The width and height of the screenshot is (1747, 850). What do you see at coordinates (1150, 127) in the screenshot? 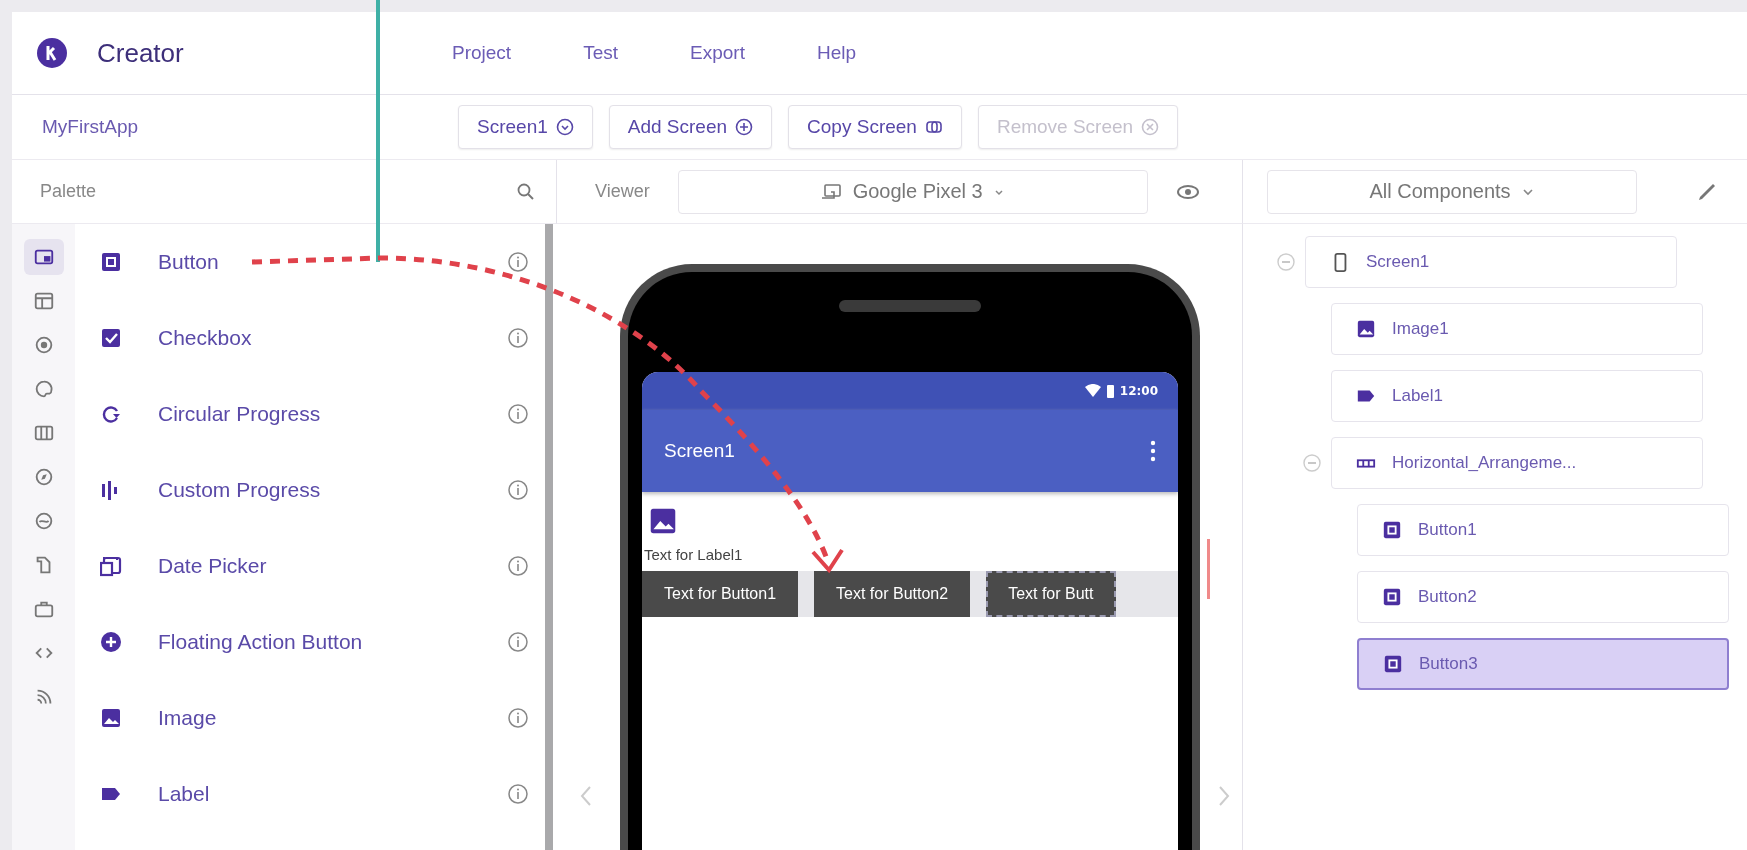
I see `remove-icon` at bounding box center [1150, 127].